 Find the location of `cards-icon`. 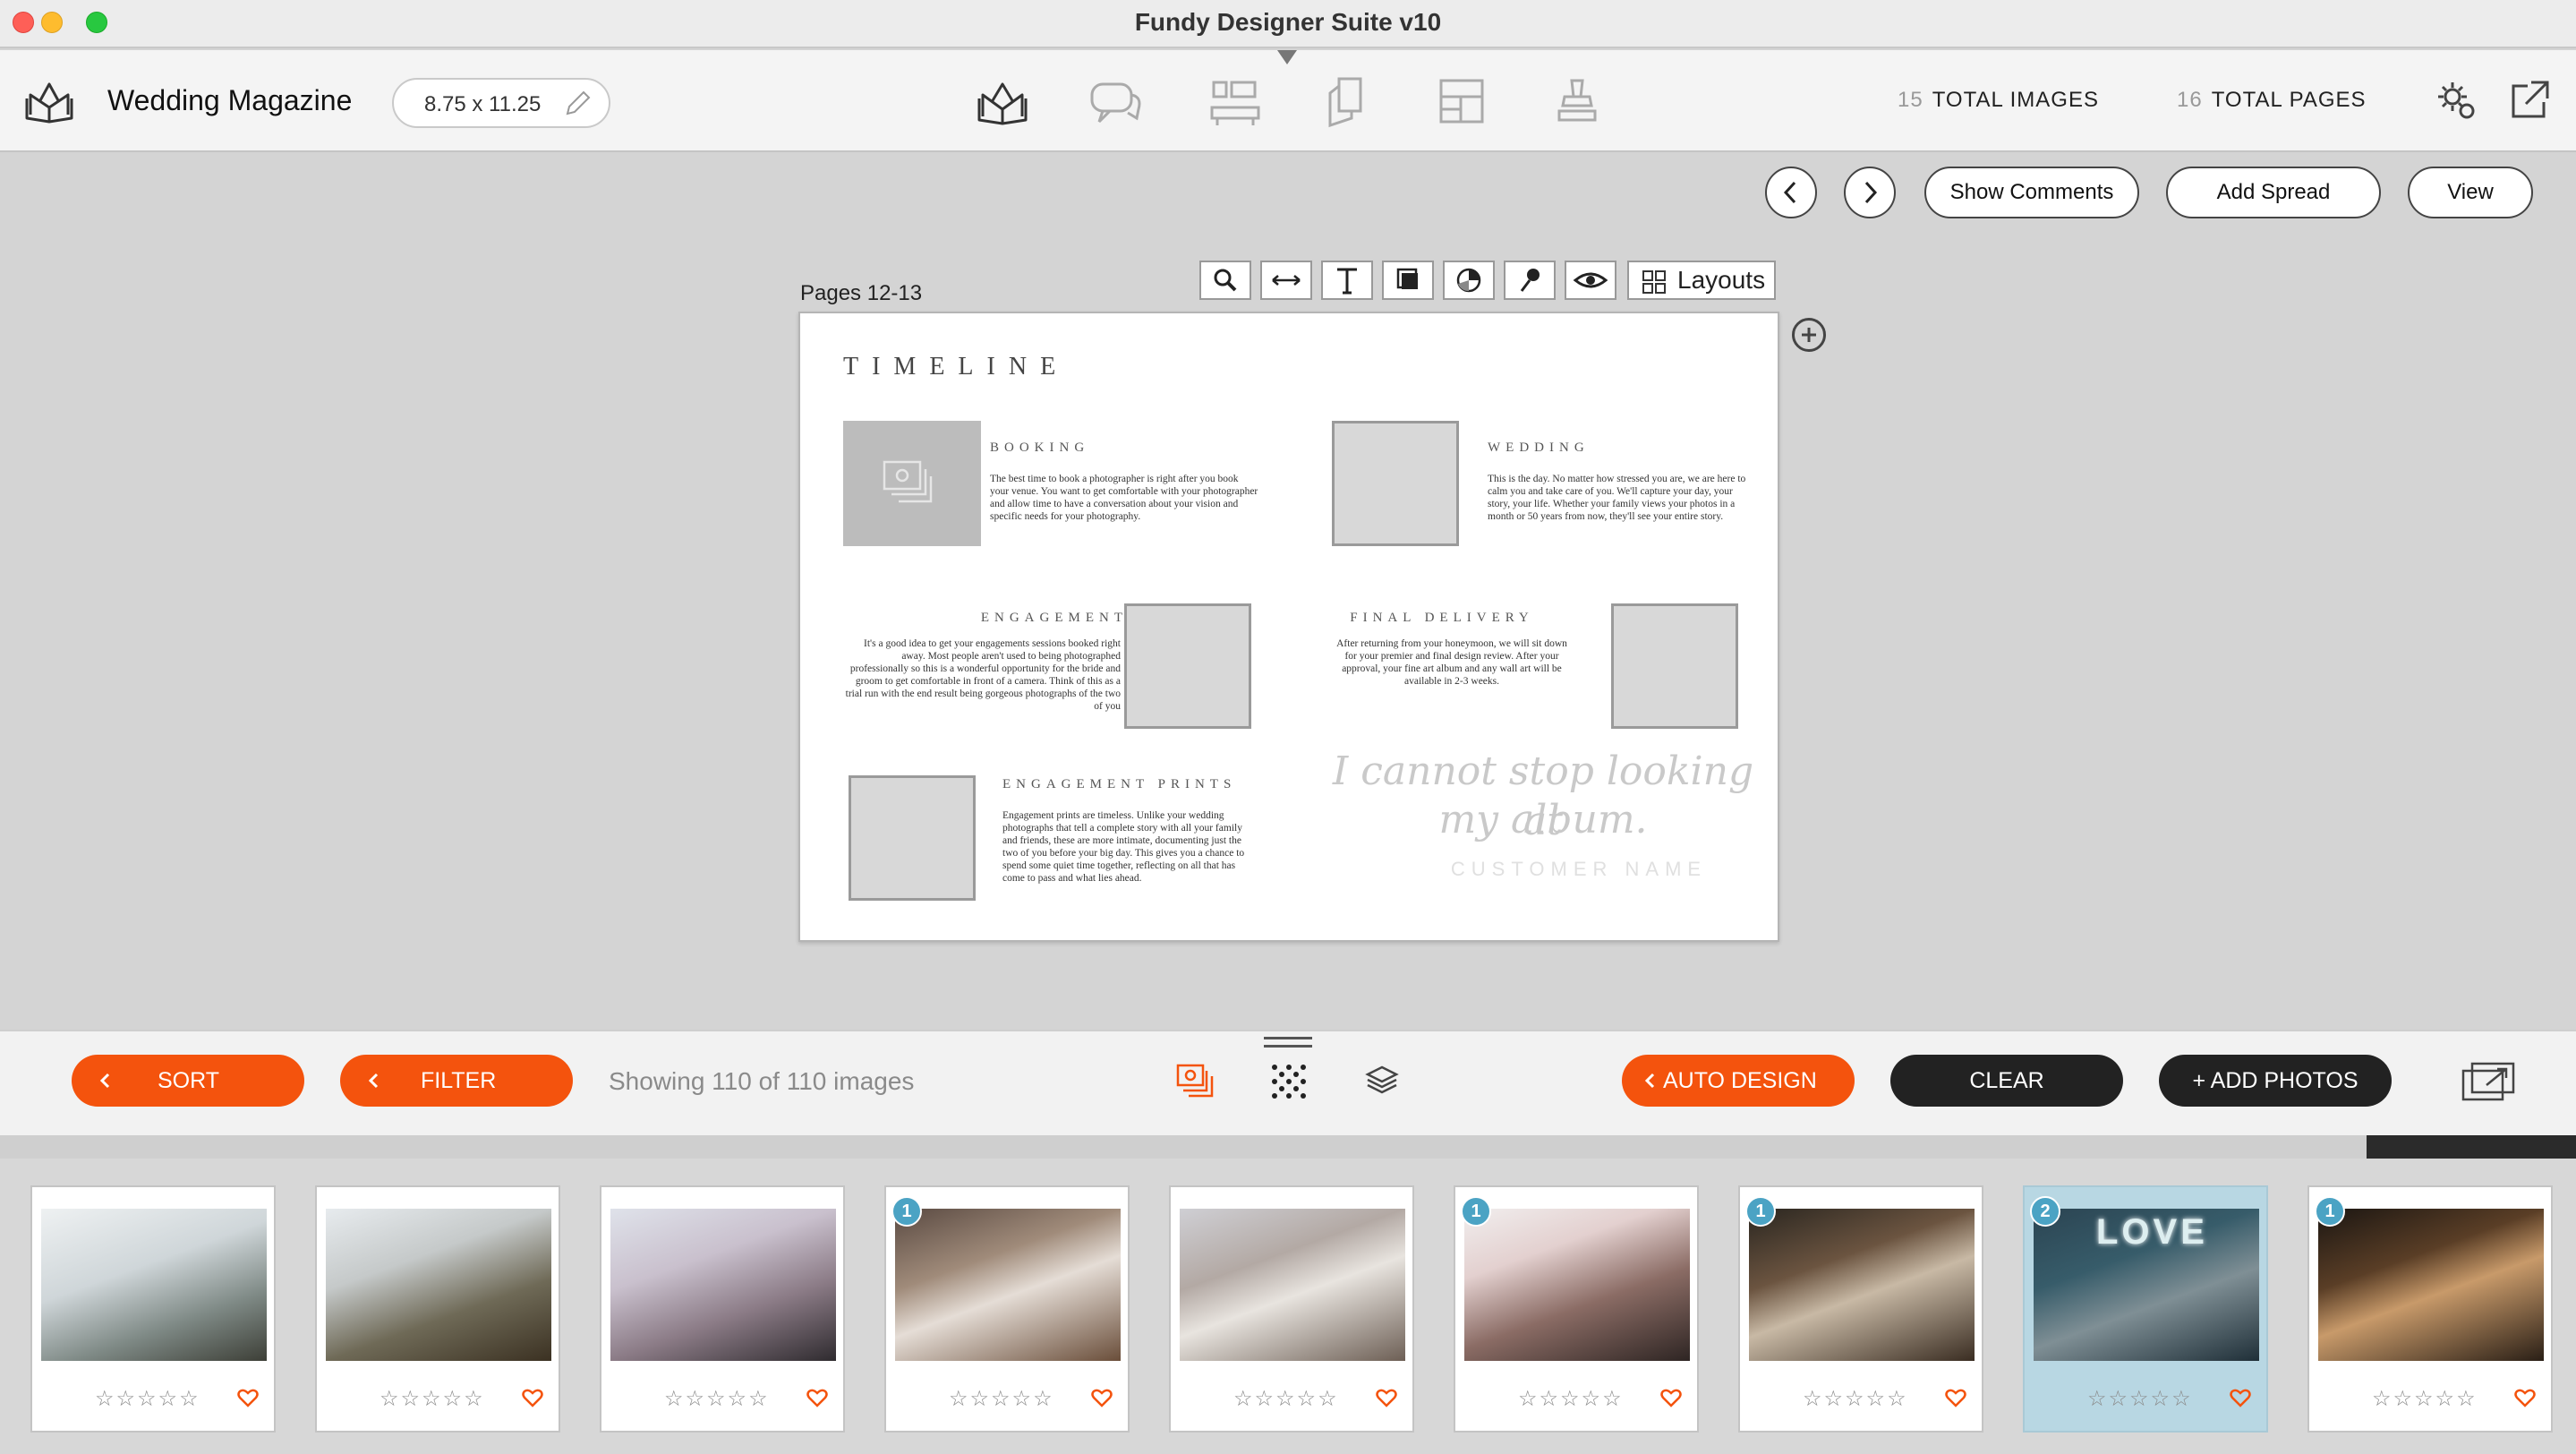

cards-icon is located at coordinates (1348, 102).